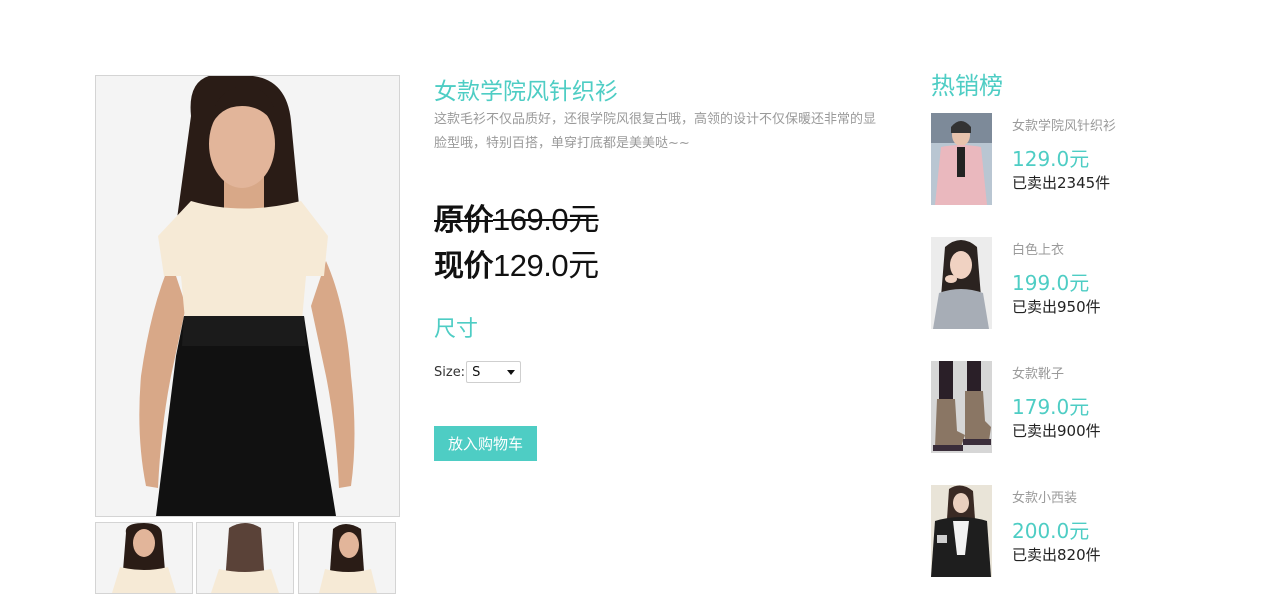 Image resolution: width=1263 pixels, height=594 pixels. I want to click on hot-list-item: 女款靴子 179.0元 已卖出900件, so click(1081, 408).